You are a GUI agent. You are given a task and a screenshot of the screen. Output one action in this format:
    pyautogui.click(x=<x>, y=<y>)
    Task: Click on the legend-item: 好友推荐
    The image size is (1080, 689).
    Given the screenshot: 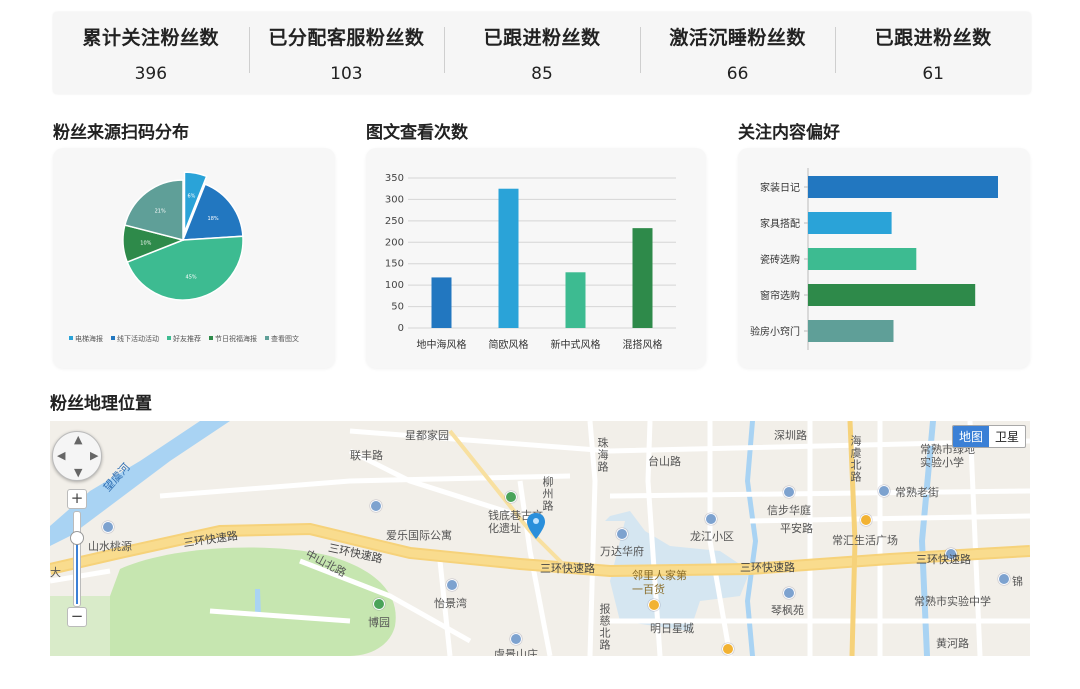 What is the action you would take?
    pyautogui.click(x=187, y=338)
    